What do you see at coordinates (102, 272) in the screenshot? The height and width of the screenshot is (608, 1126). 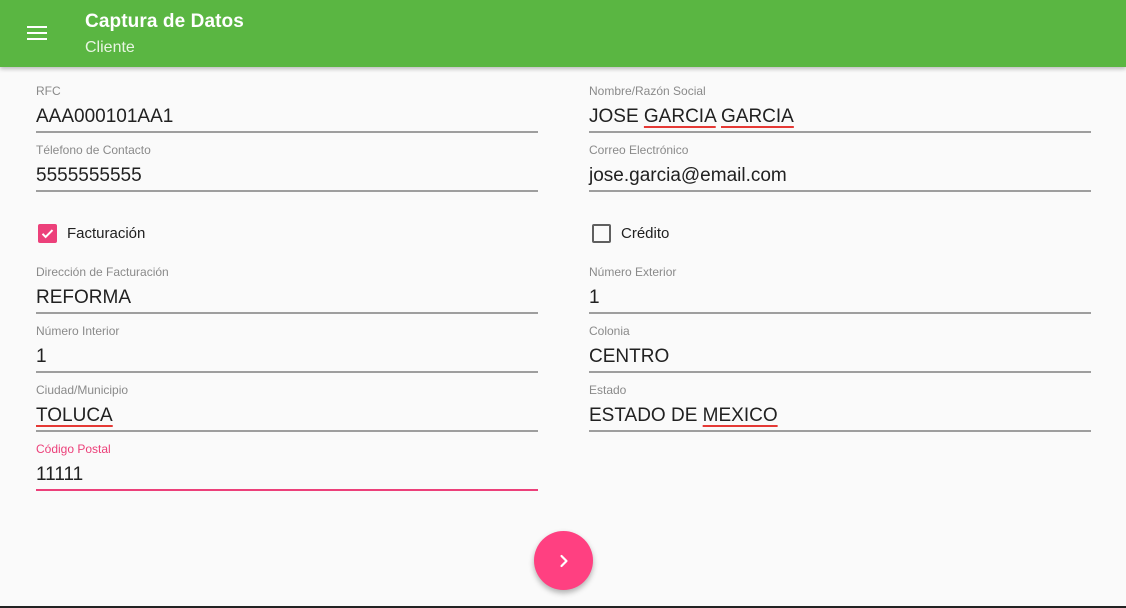 I see `direccion-label: Dirección de Facturación` at bounding box center [102, 272].